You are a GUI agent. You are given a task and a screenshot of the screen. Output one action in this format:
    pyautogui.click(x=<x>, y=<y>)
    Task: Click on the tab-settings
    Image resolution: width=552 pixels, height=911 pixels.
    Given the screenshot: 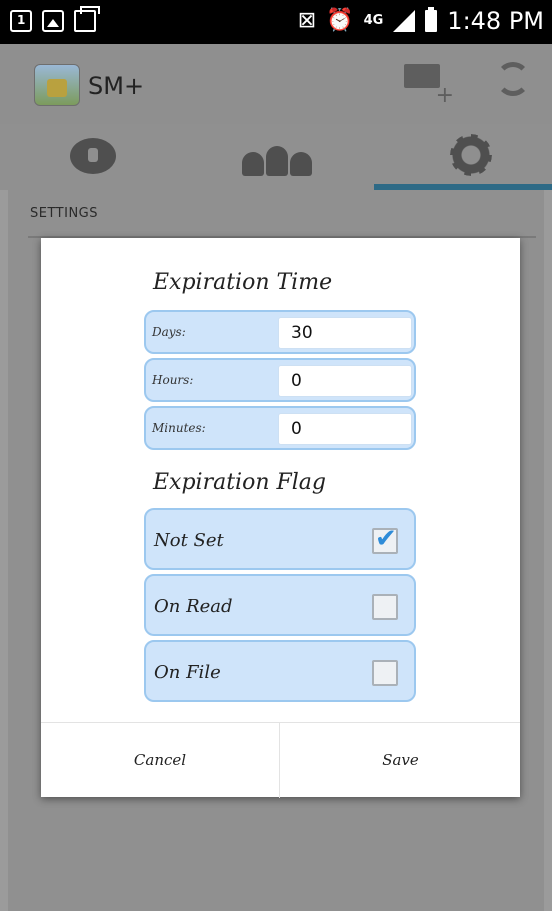 What is the action you would take?
    pyautogui.click(x=460, y=157)
    